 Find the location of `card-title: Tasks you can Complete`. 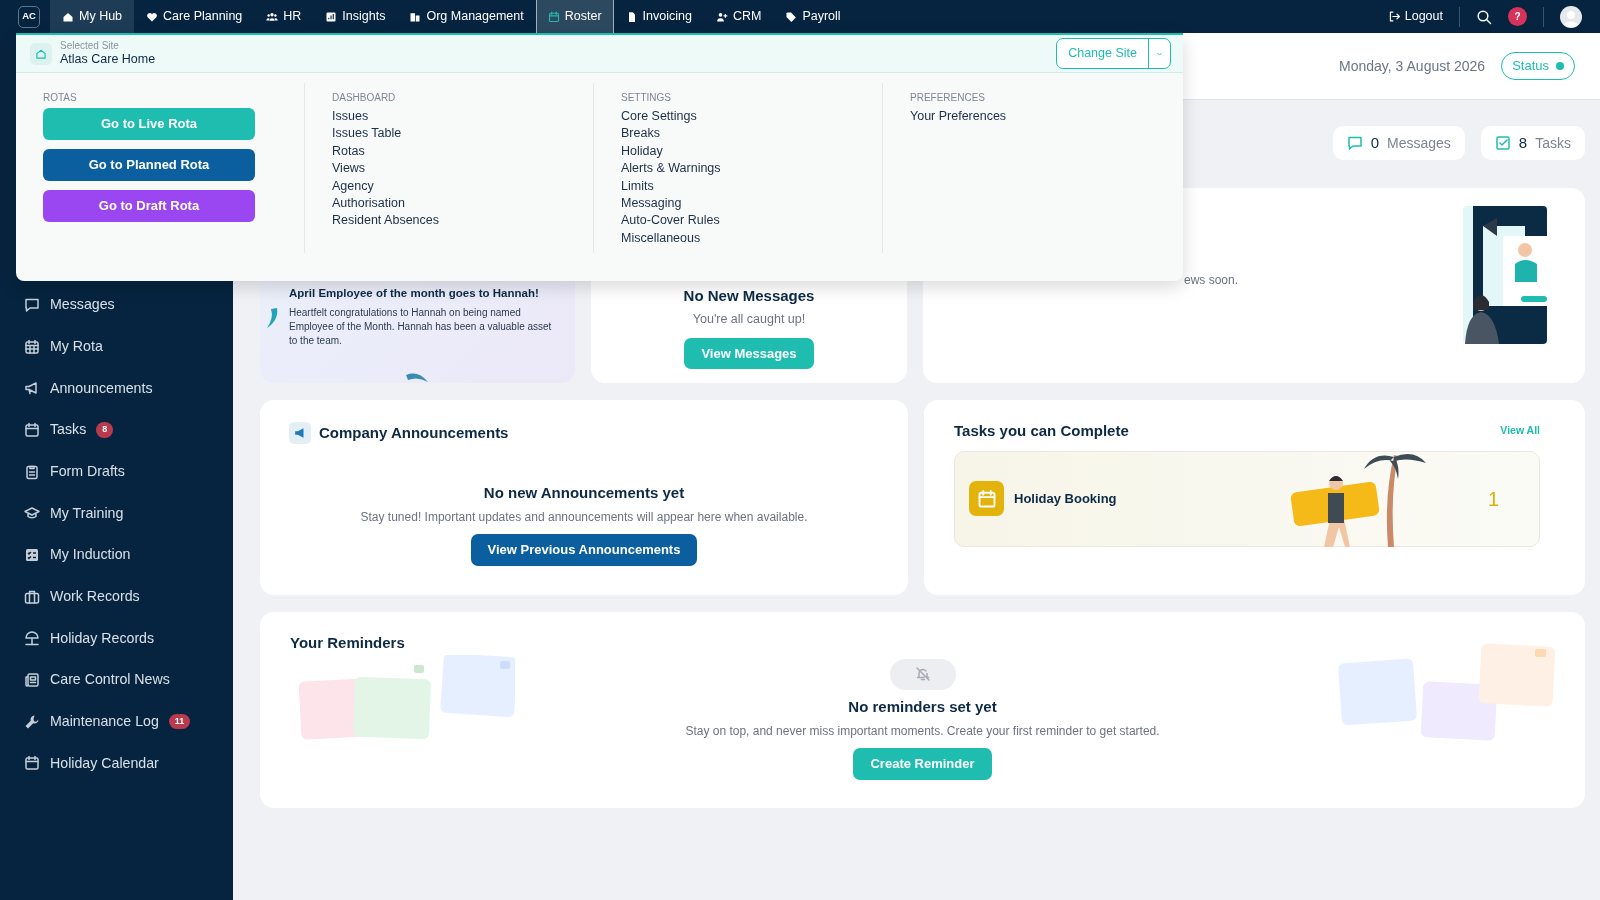

card-title: Tasks you can Complete is located at coordinates (1041, 431).